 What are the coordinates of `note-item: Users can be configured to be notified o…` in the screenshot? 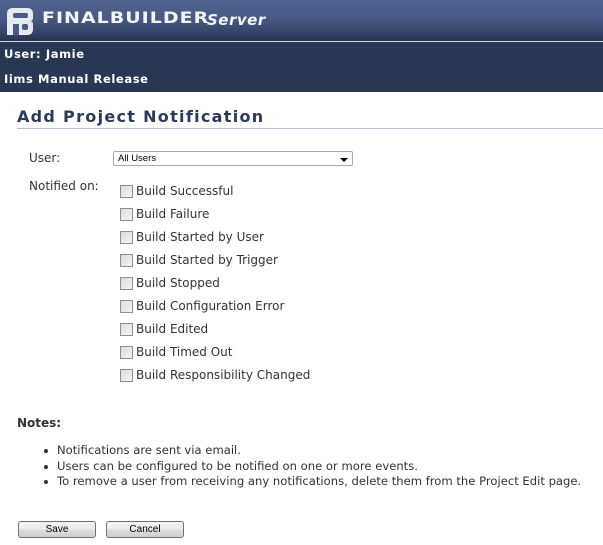 It's located at (312, 467).